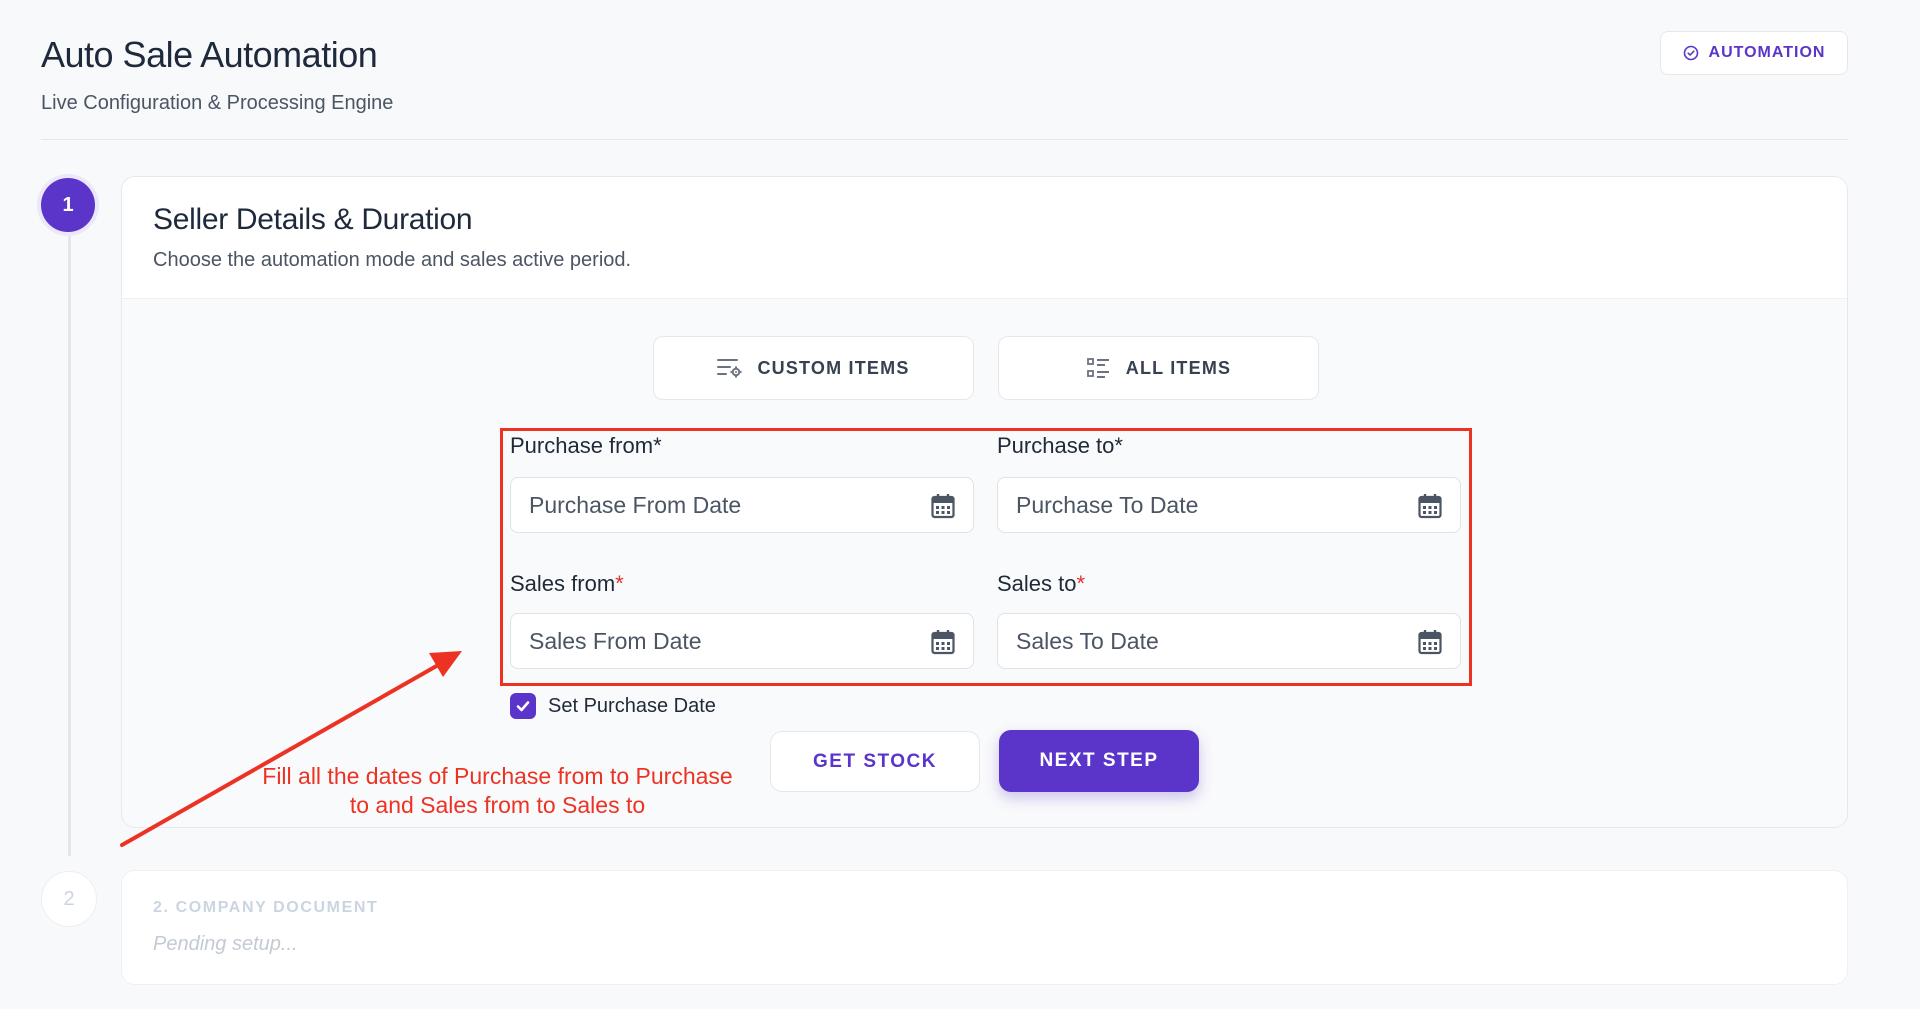 This screenshot has height=1009, width=1920. I want to click on purchase-to-required: *, so click(1118, 445).